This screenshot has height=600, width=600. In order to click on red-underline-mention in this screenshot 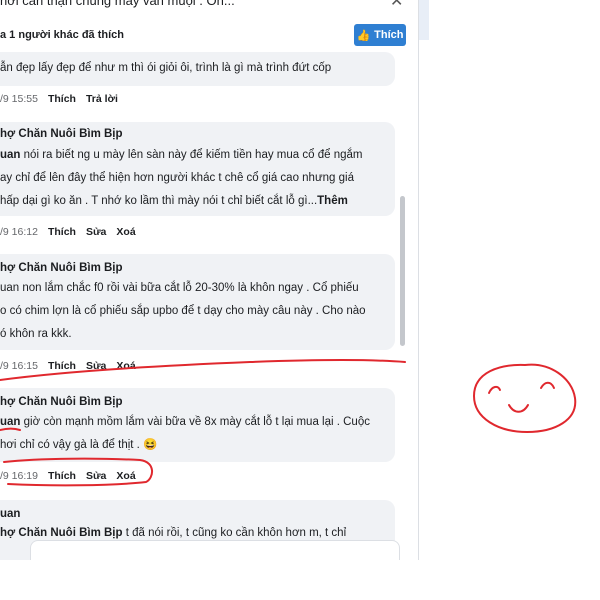, I will do `click(10, 429)`.